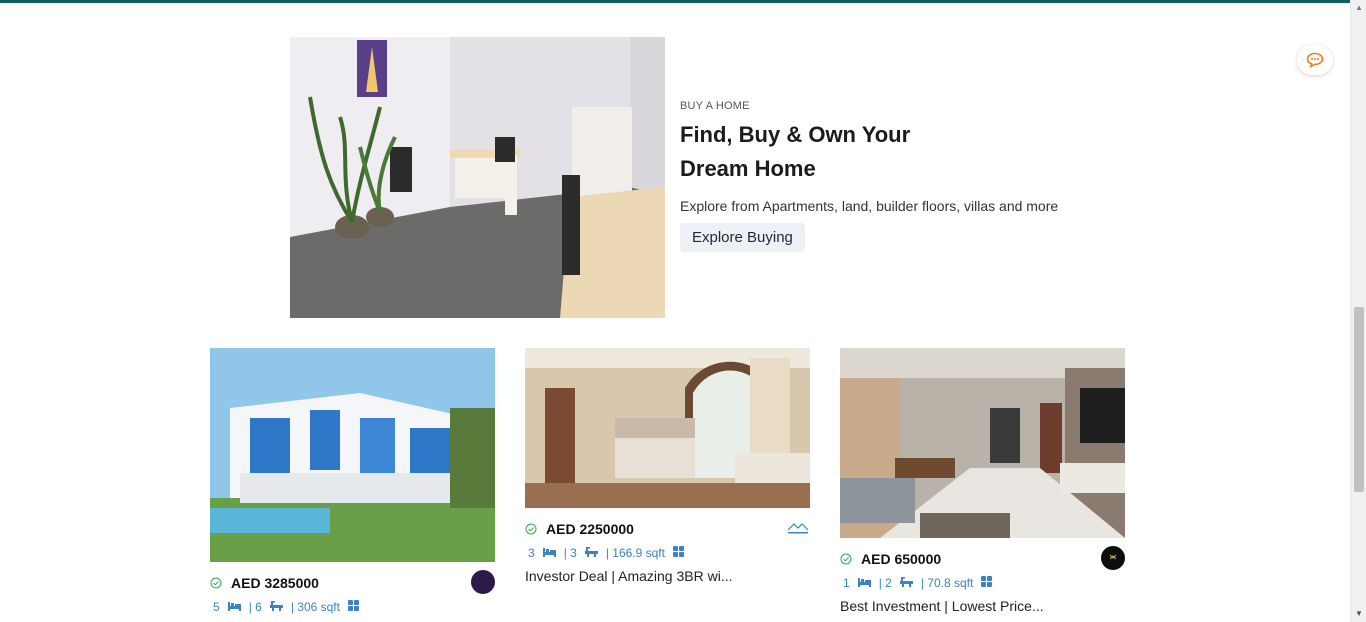  I want to click on hero-headline: Find, Buy & Own Your Dream Home, so click(795, 151).